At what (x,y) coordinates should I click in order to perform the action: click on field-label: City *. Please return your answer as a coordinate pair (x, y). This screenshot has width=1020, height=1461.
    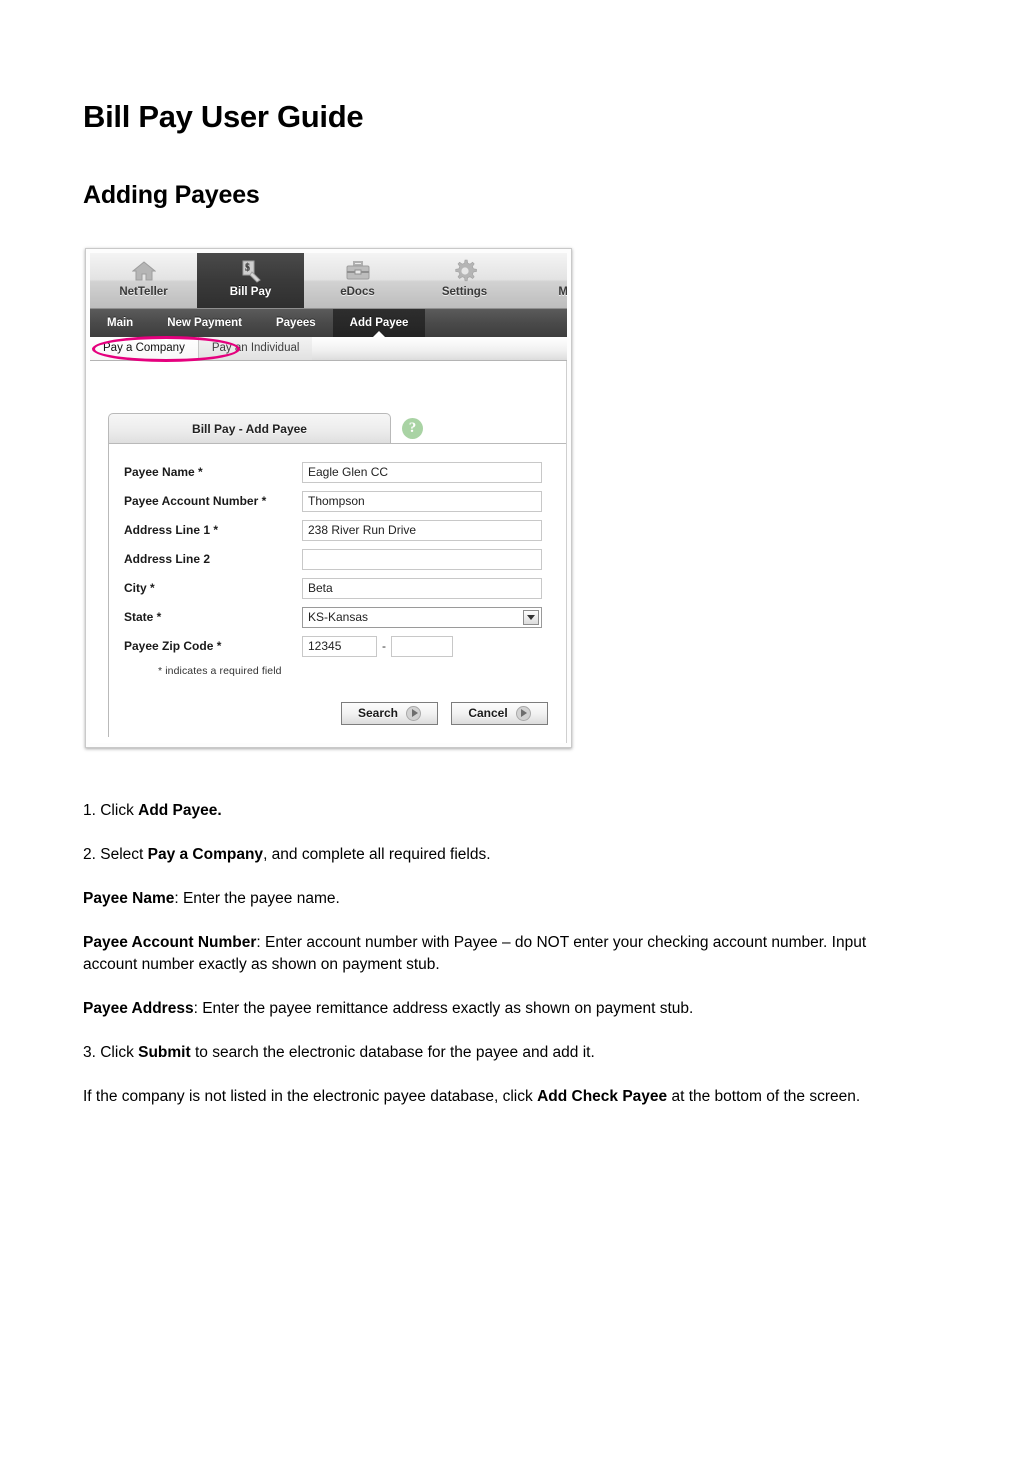
    Looking at the image, I should click on (139, 588).